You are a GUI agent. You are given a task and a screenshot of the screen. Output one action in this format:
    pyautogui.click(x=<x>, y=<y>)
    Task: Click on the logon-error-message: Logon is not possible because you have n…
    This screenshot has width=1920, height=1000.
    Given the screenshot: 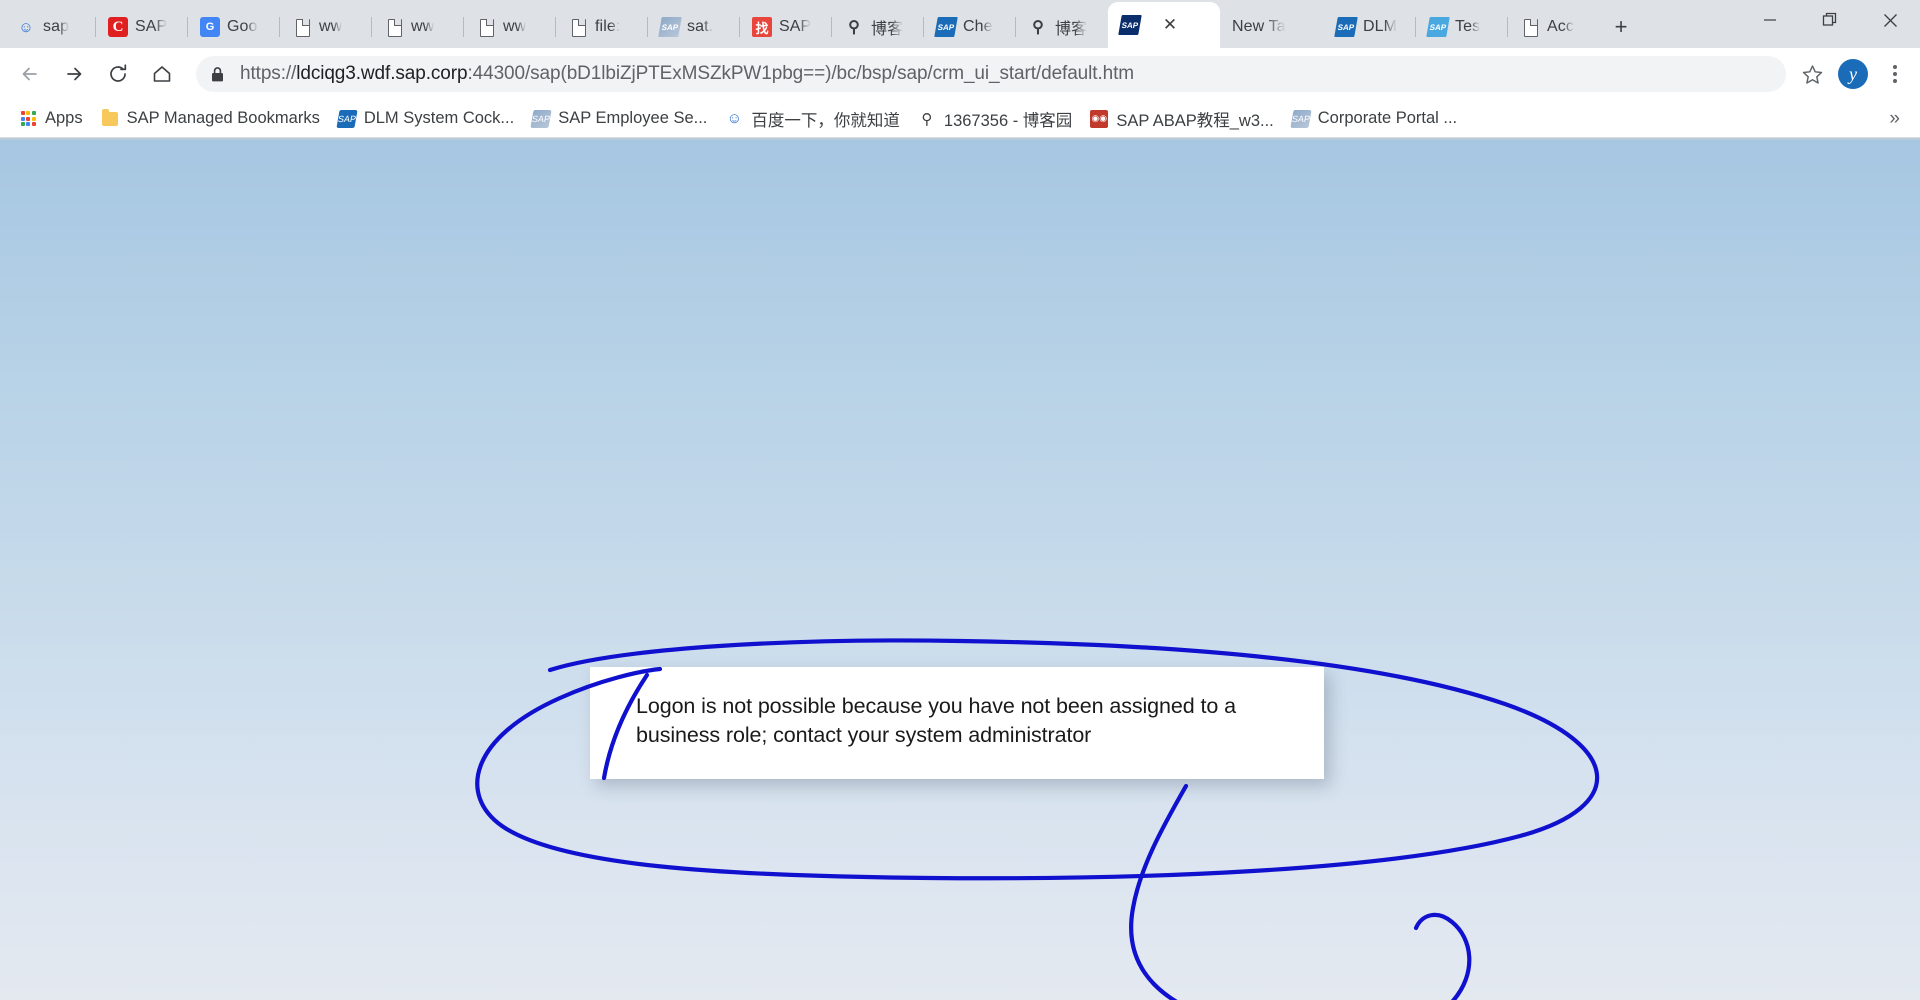 What is the action you would take?
    pyautogui.click(x=936, y=720)
    